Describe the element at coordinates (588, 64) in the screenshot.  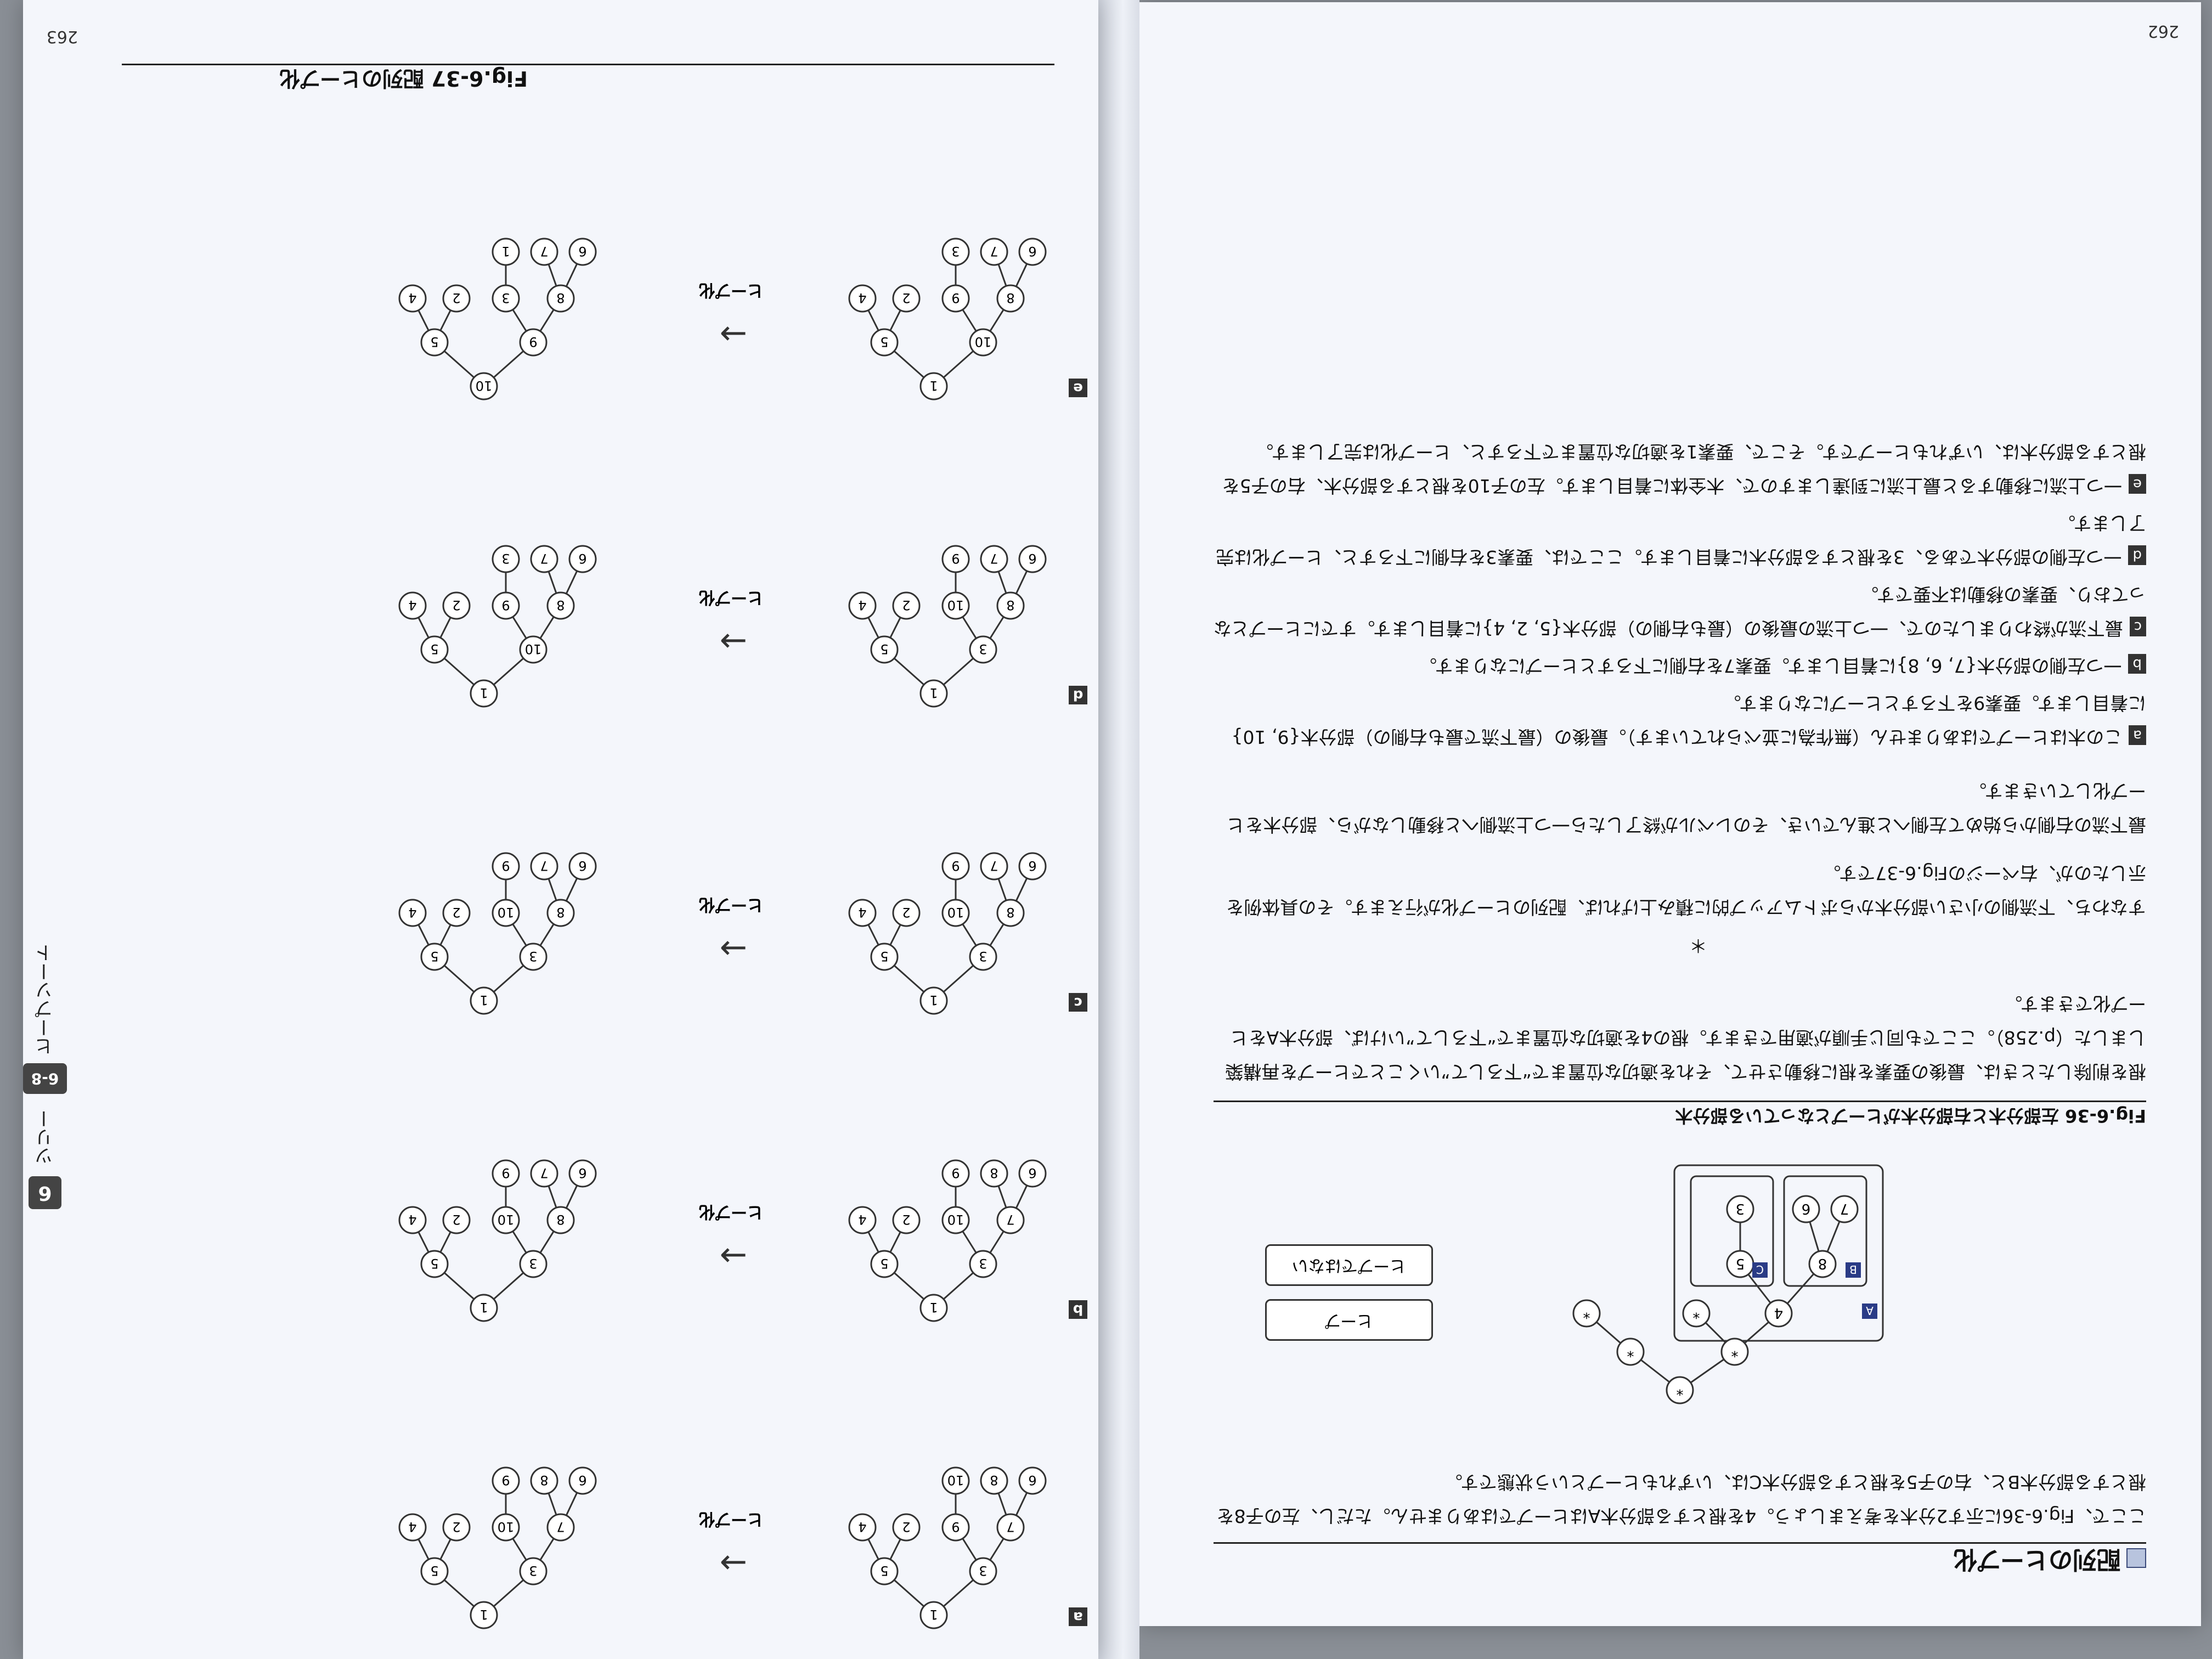
I see `fig37-rule` at that location.